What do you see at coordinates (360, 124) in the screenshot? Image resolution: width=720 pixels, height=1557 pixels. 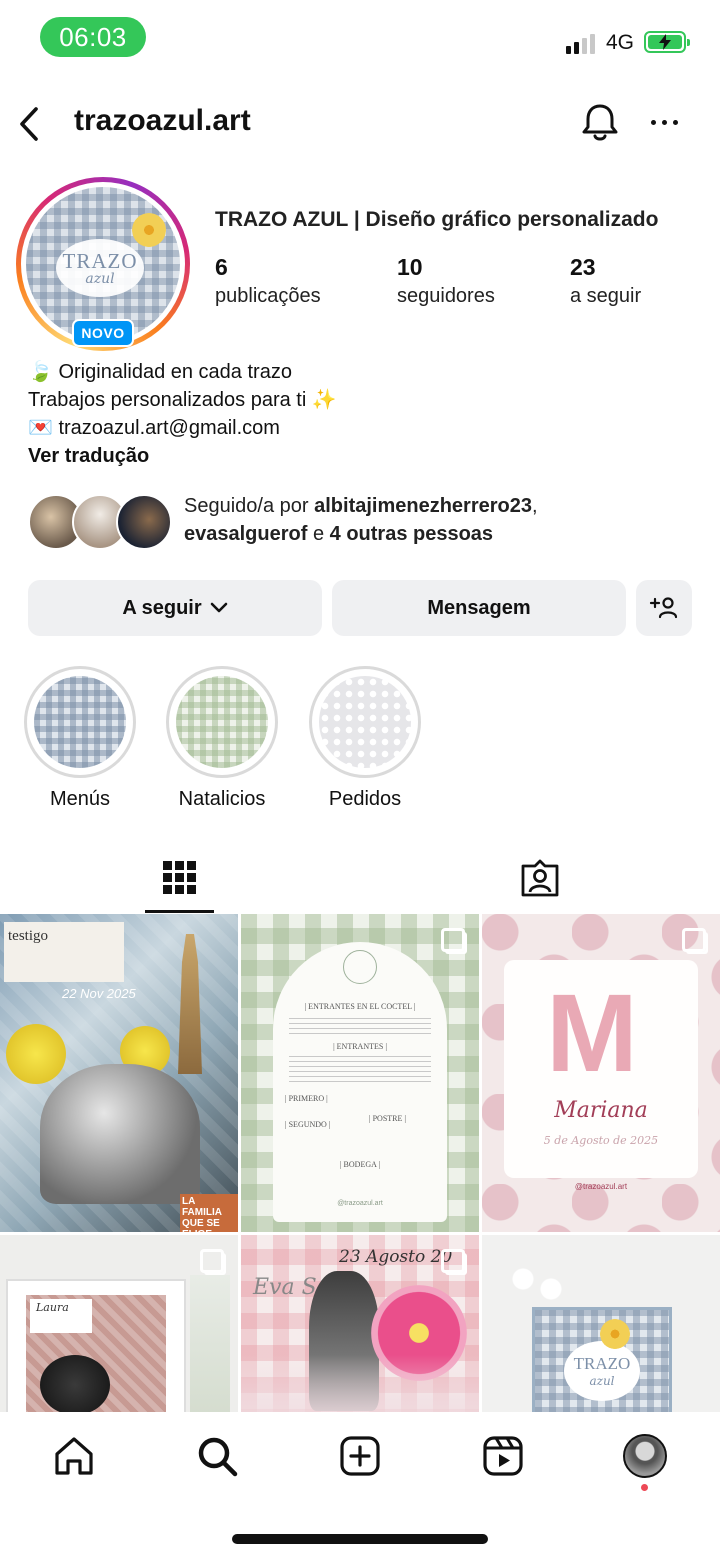 I see `profile-header: trazoazul.art` at bounding box center [360, 124].